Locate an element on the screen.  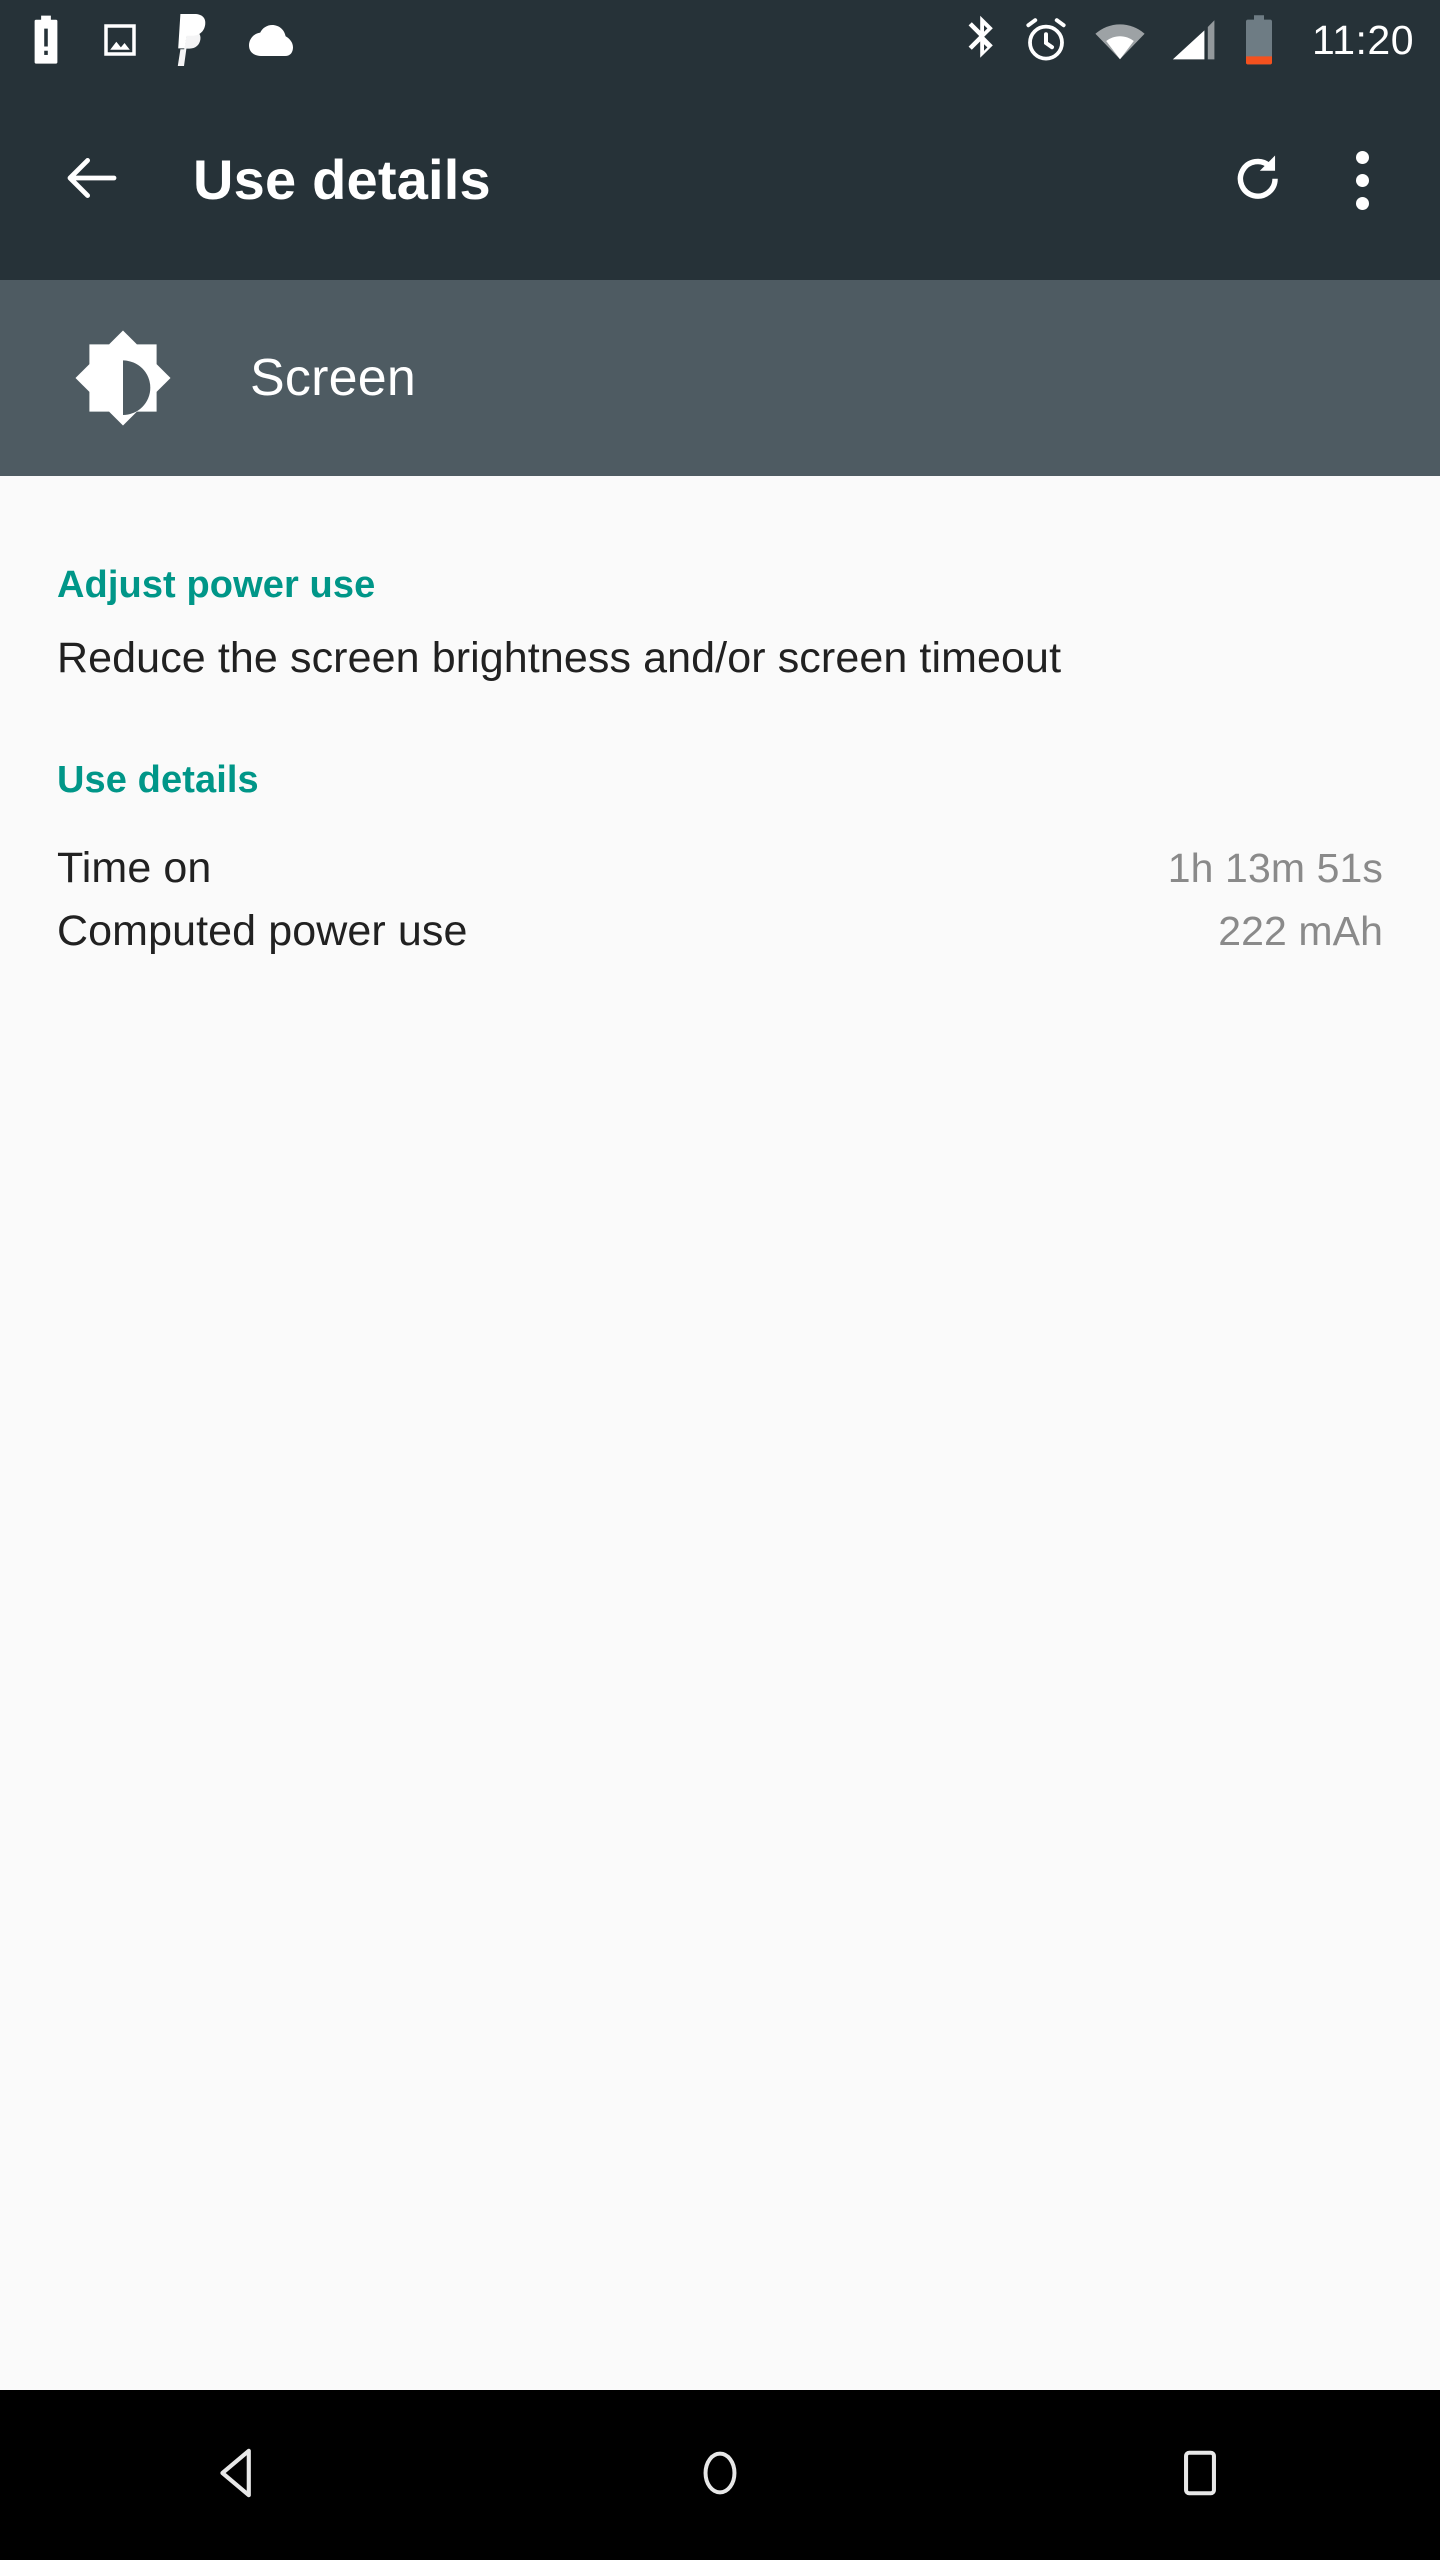
alarm-clock-icon is located at coordinates (1046, 40).